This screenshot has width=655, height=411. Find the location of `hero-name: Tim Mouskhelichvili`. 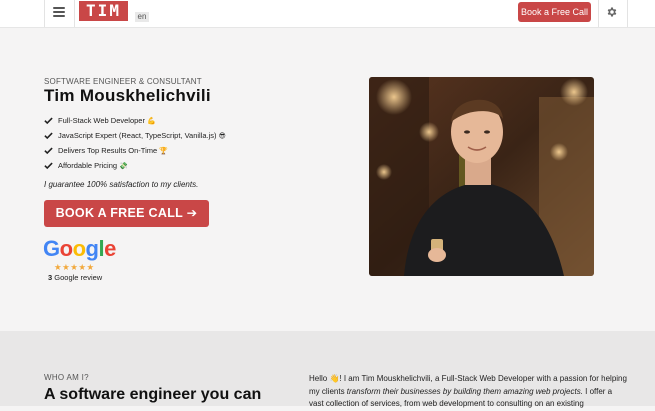

hero-name: Tim Mouskhelichvili is located at coordinates (127, 95).